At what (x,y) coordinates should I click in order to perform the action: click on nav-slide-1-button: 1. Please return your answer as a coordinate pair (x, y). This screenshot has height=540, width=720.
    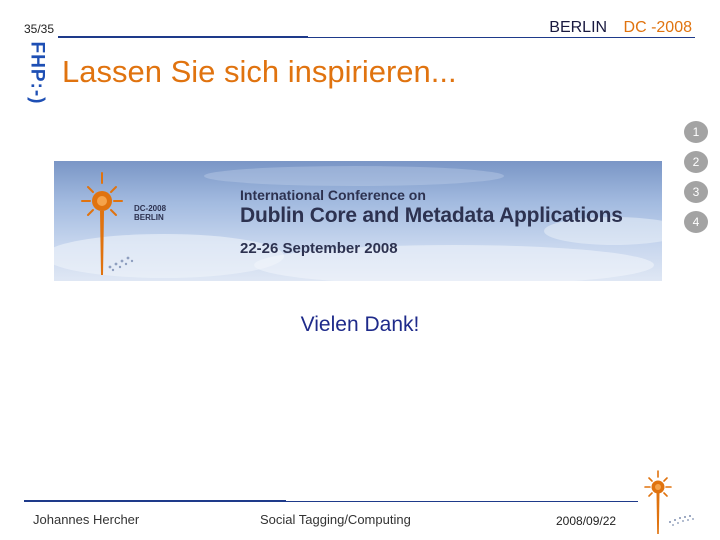
    Looking at the image, I should click on (696, 132).